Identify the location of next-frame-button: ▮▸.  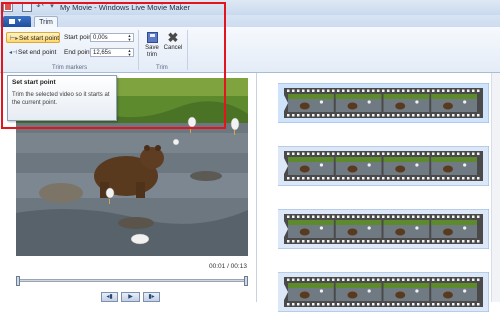
(151, 297).